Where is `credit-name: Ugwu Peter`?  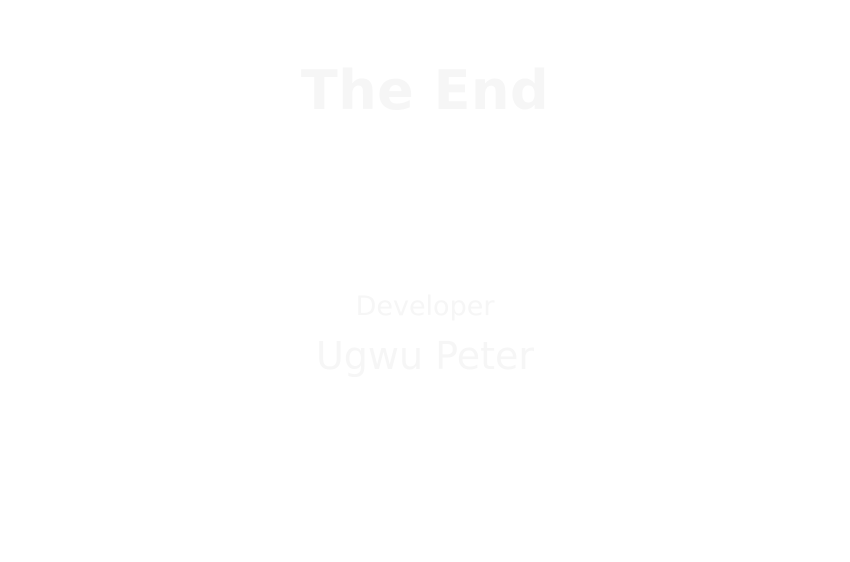 credit-name: Ugwu Peter is located at coordinates (425, 356).